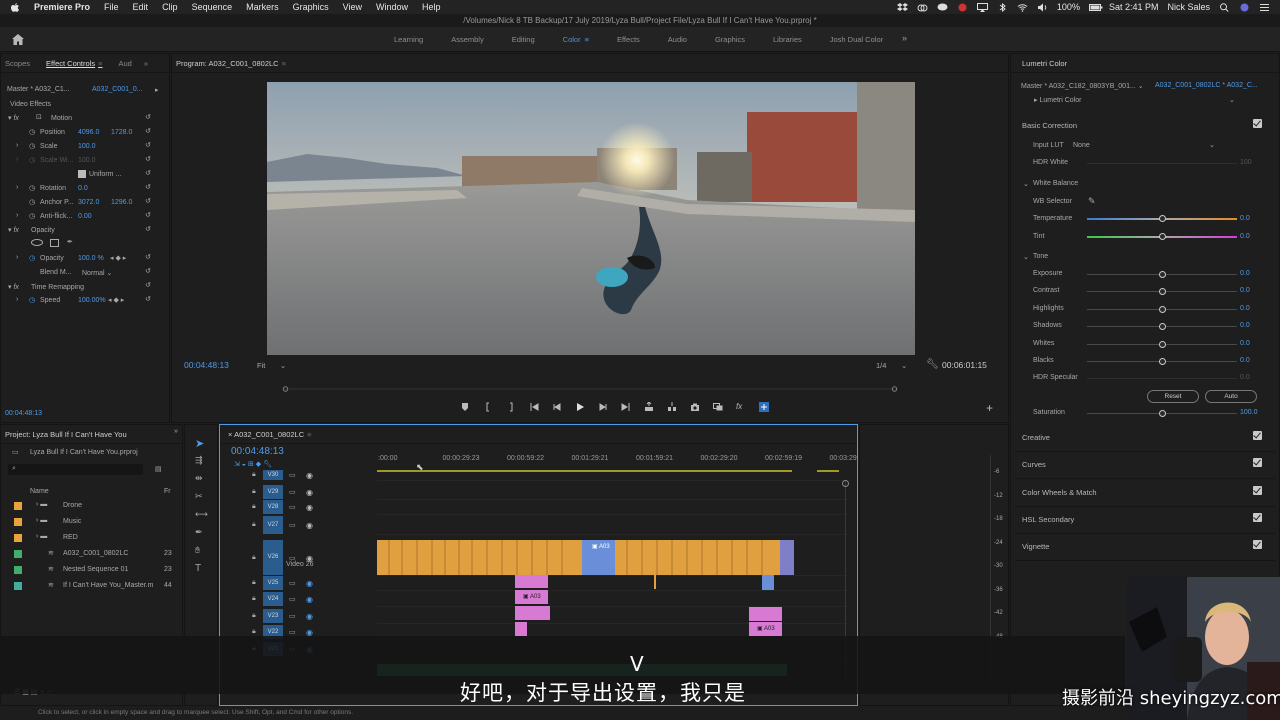  I want to click on apple-icon, so click(15, 7).